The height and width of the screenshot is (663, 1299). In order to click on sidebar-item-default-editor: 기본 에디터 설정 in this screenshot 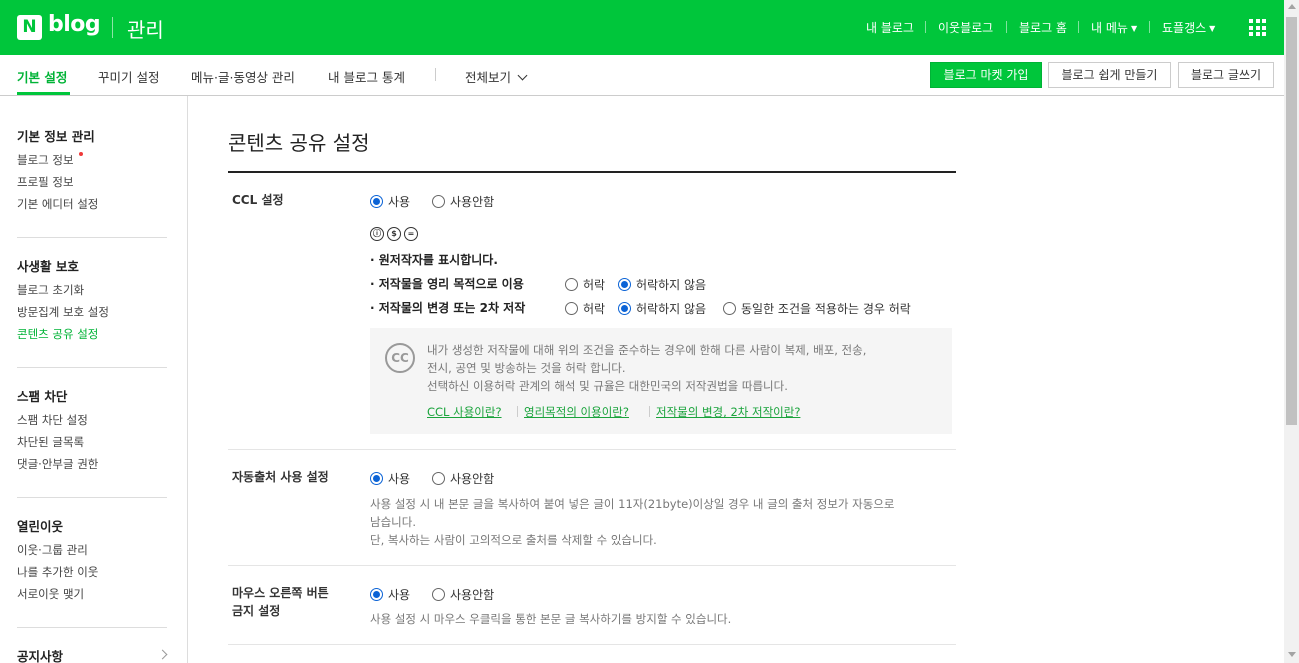, I will do `click(57, 204)`.